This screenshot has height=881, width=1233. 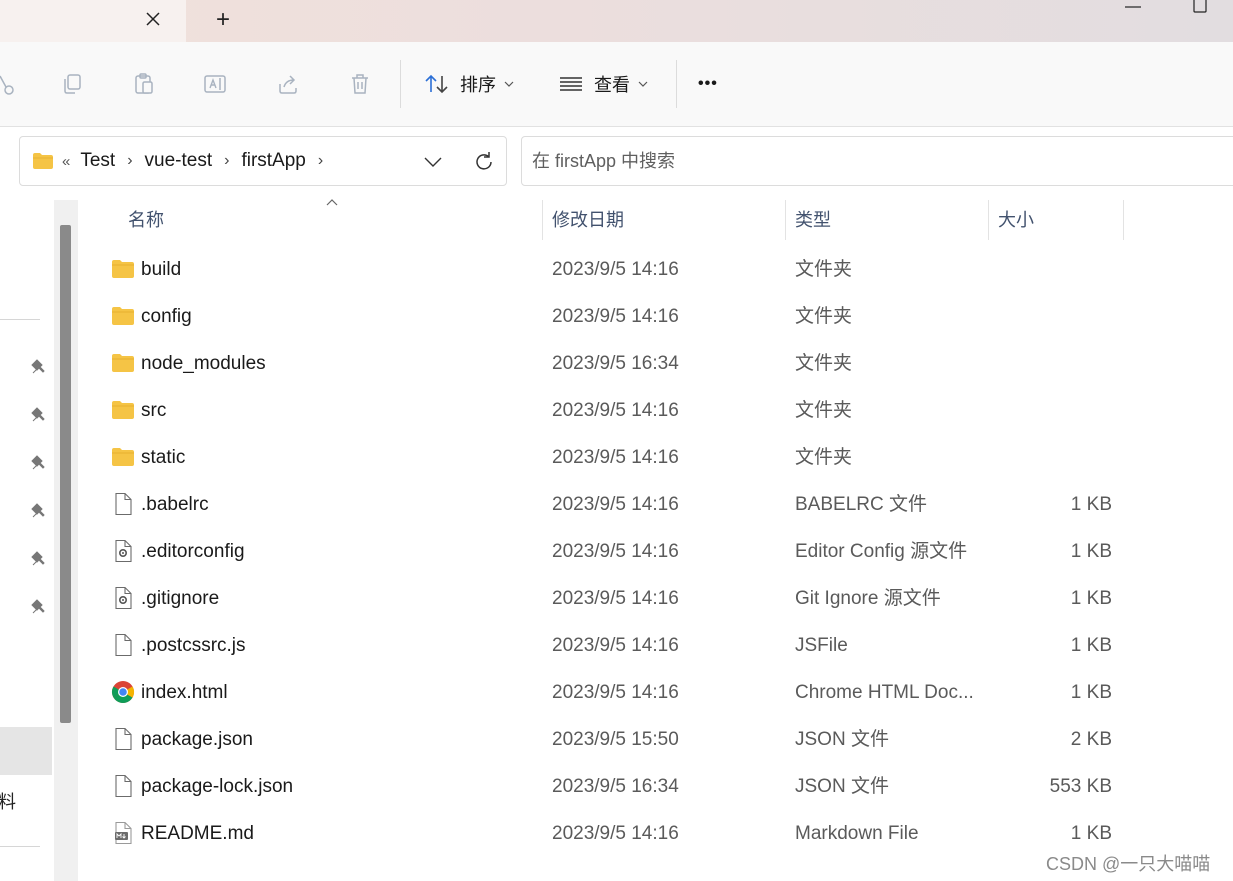 I want to click on file-row: package.json 2023/9/5 15:50 JSON 文件 2 KB, so click(x=656, y=739).